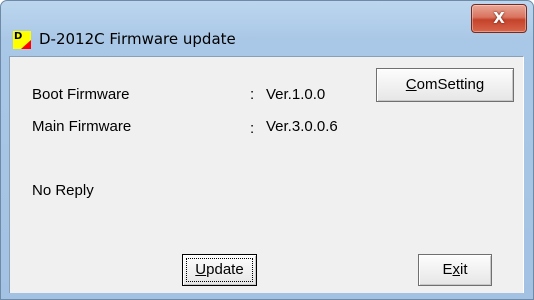  I want to click on focus-rectangle, so click(219, 270).